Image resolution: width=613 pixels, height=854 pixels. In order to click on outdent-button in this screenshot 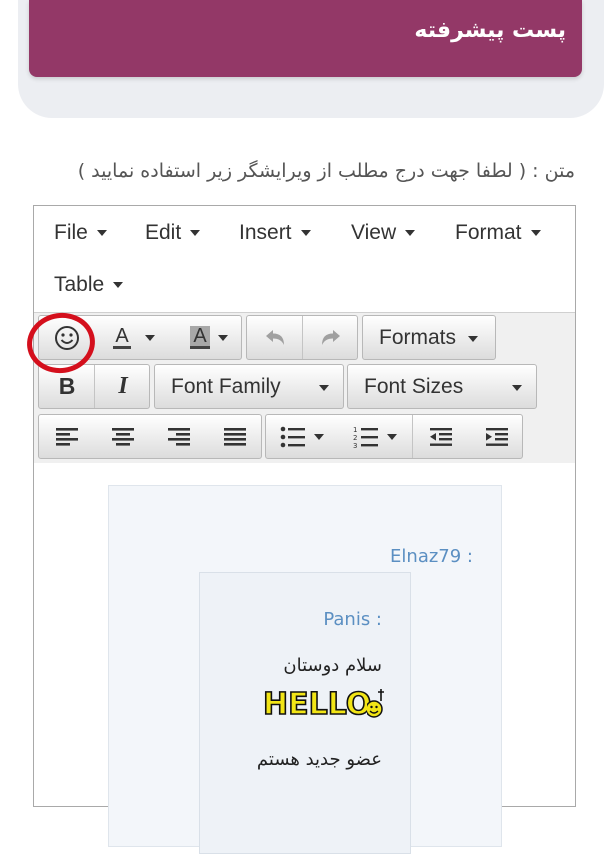, I will do `click(441, 436)`.